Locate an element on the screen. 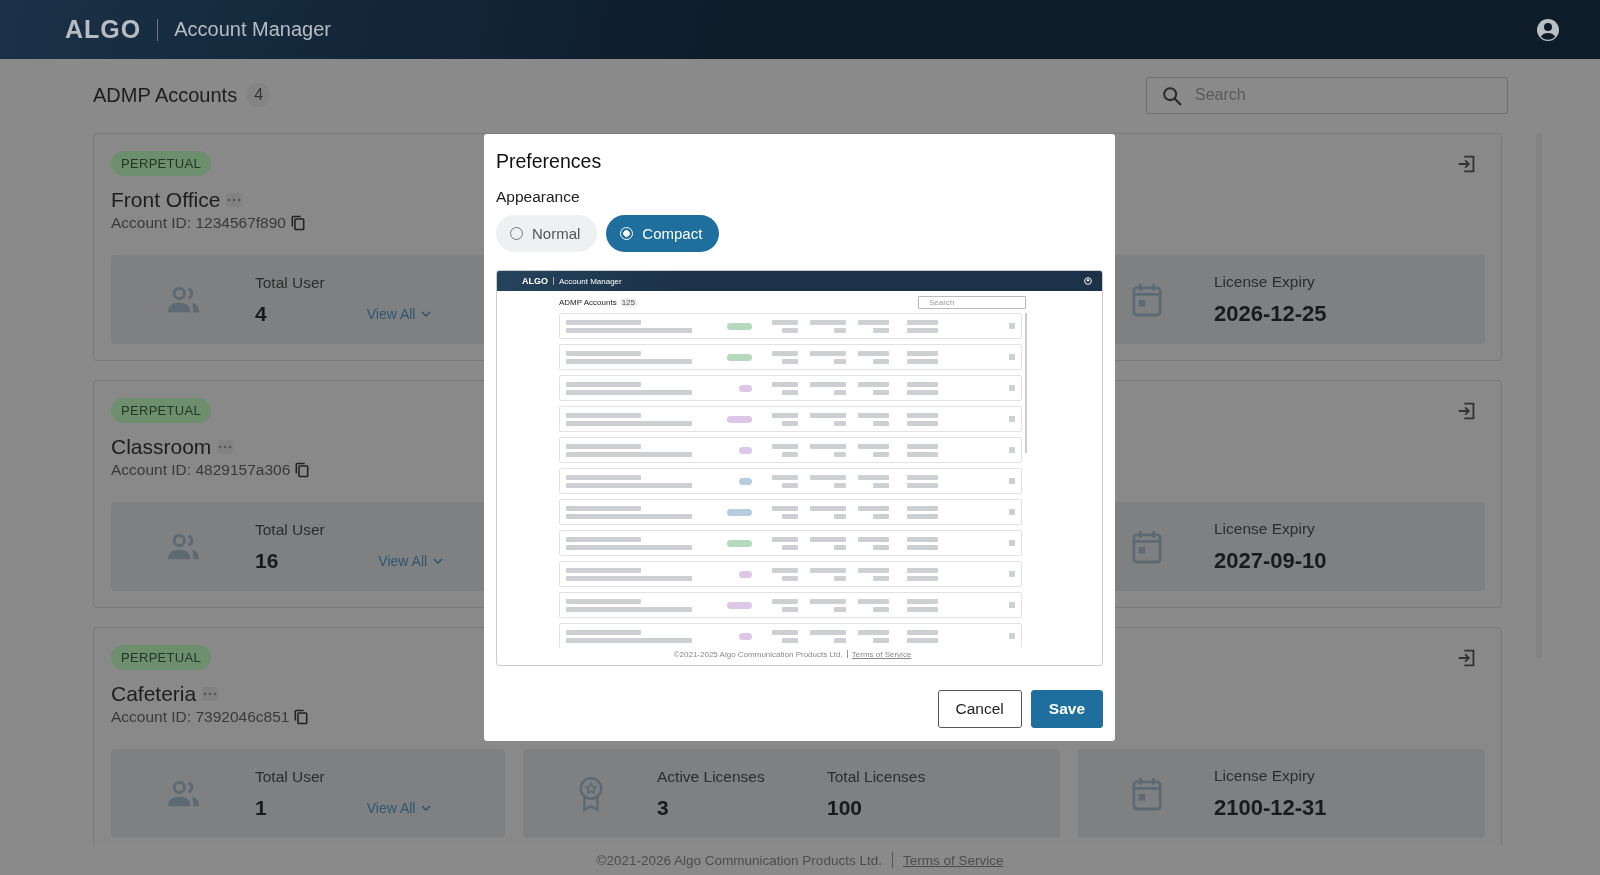 The image size is (1600, 875). stat-label: Active Licenses is located at coordinates (711, 776).